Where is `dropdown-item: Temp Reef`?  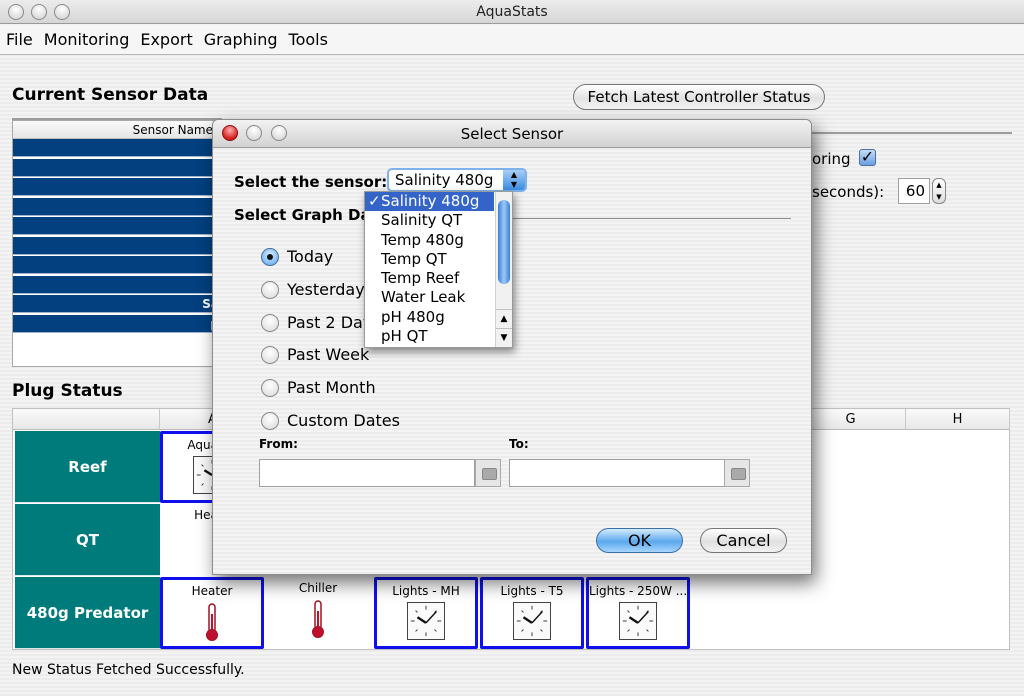 dropdown-item: Temp Reef is located at coordinates (438, 278).